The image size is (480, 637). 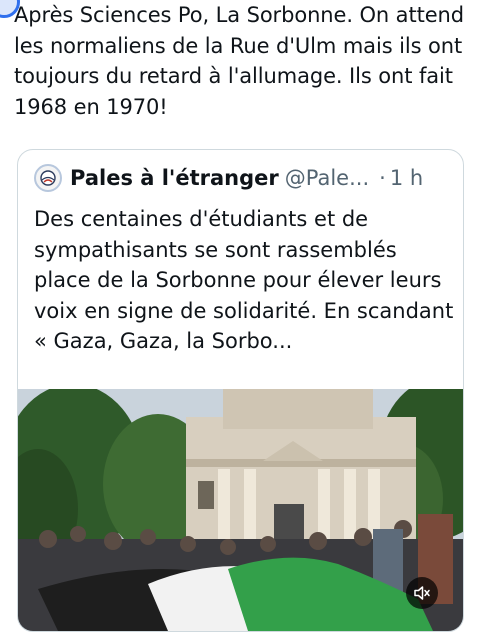 I want to click on quoted-post-header: Pales à l'étranger @Pale... · 1 h, so click(x=228, y=178).